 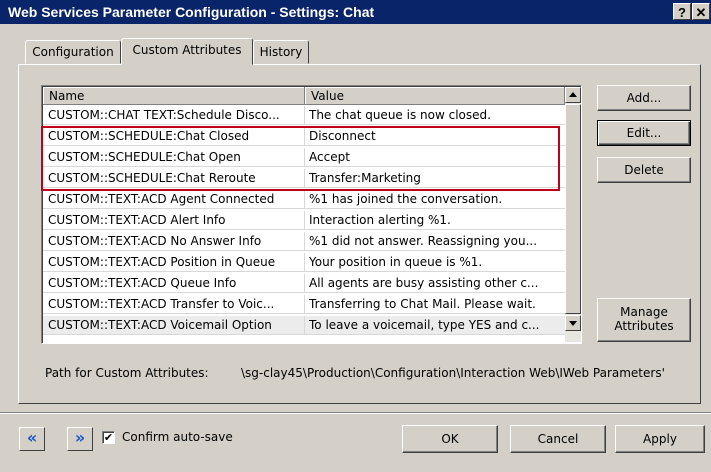 What do you see at coordinates (144, 157) in the screenshot?
I see `attribute-name: CUSTOM::SCHEDULE:Chat Open` at bounding box center [144, 157].